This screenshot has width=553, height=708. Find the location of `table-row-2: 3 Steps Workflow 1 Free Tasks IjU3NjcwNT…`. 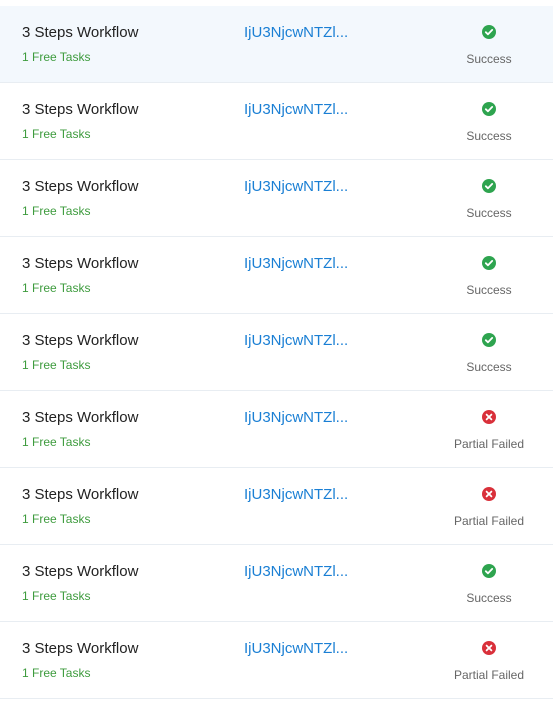

table-row-2: 3 Steps Workflow 1 Free Tasks IjU3NjcwNT… is located at coordinates (276, 121).